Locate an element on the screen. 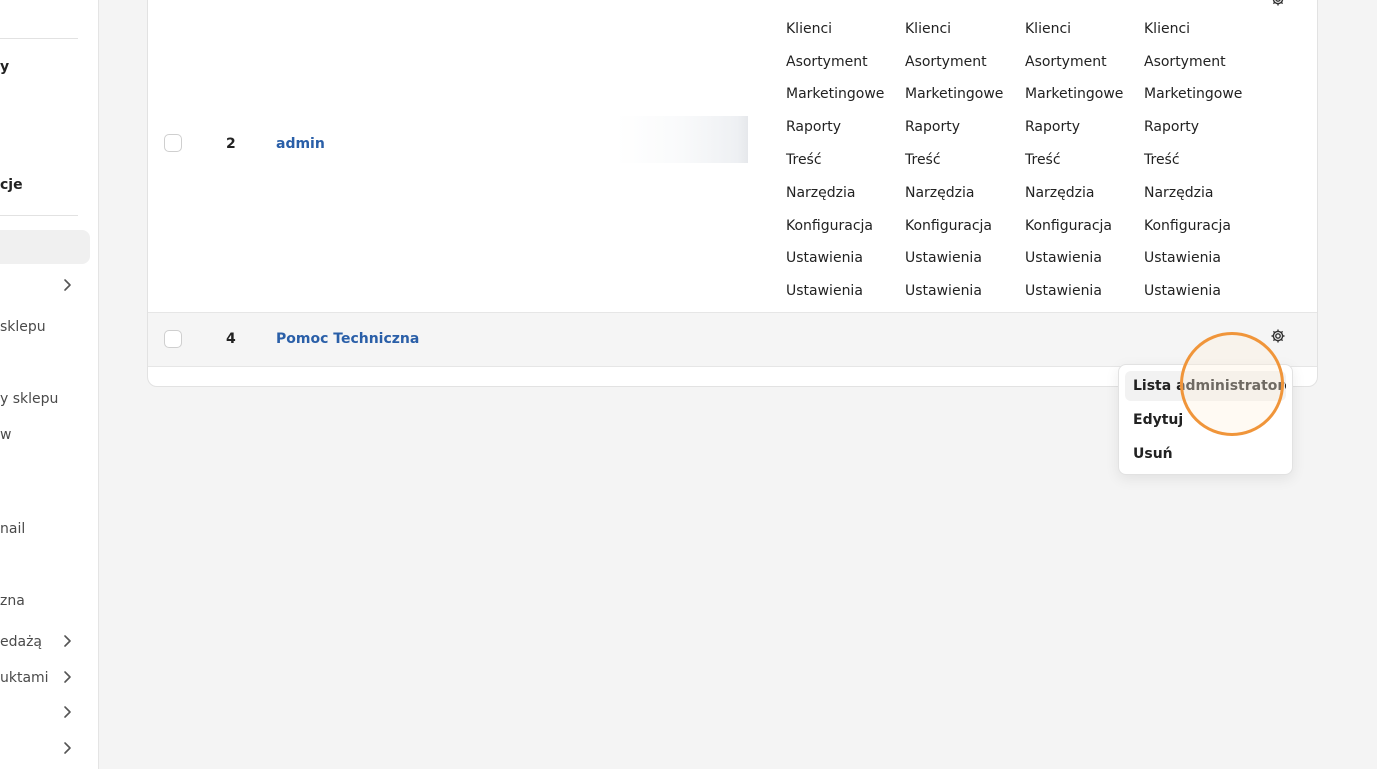  menu-item-delete: Usuń is located at coordinates (1205, 454).